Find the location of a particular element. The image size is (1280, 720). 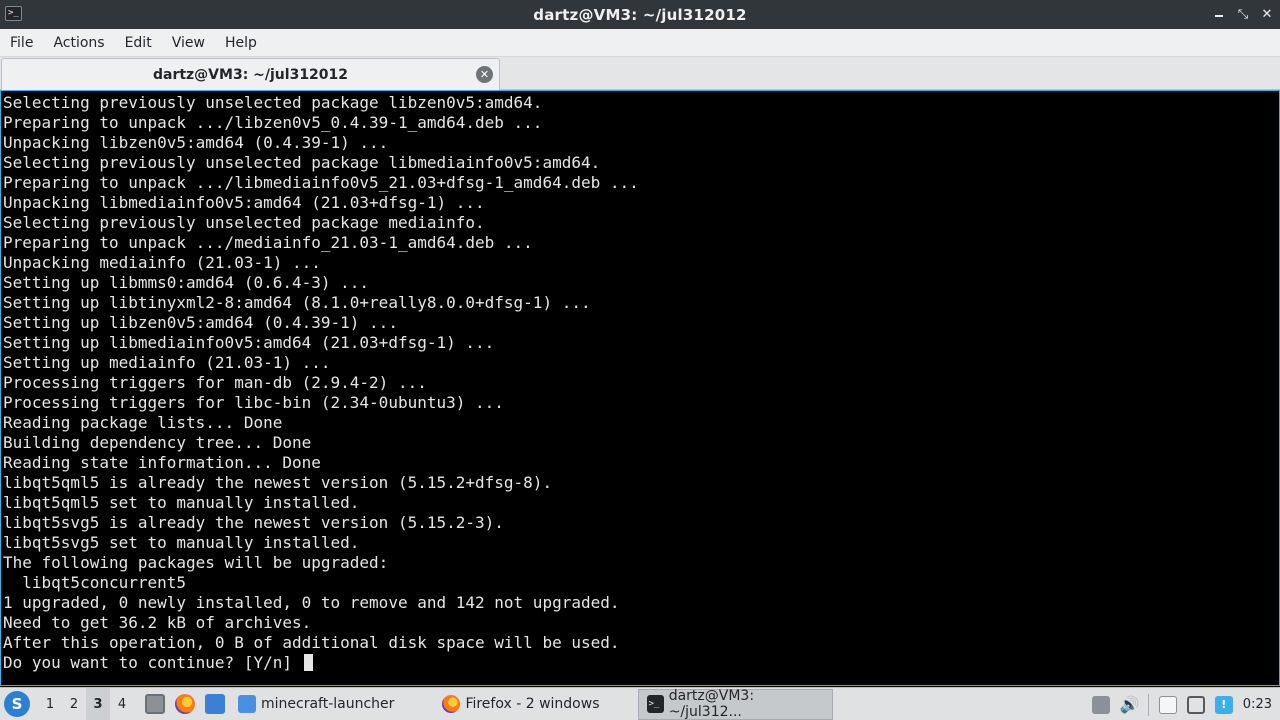

window-controls: ⤡ ✕ is located at coordinates (1243, 14).